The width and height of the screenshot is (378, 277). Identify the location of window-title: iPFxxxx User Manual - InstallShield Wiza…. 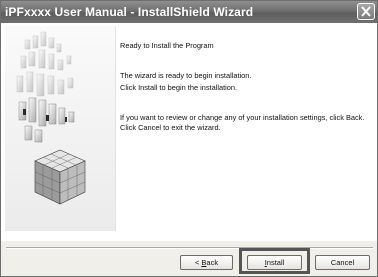
(129, 12).